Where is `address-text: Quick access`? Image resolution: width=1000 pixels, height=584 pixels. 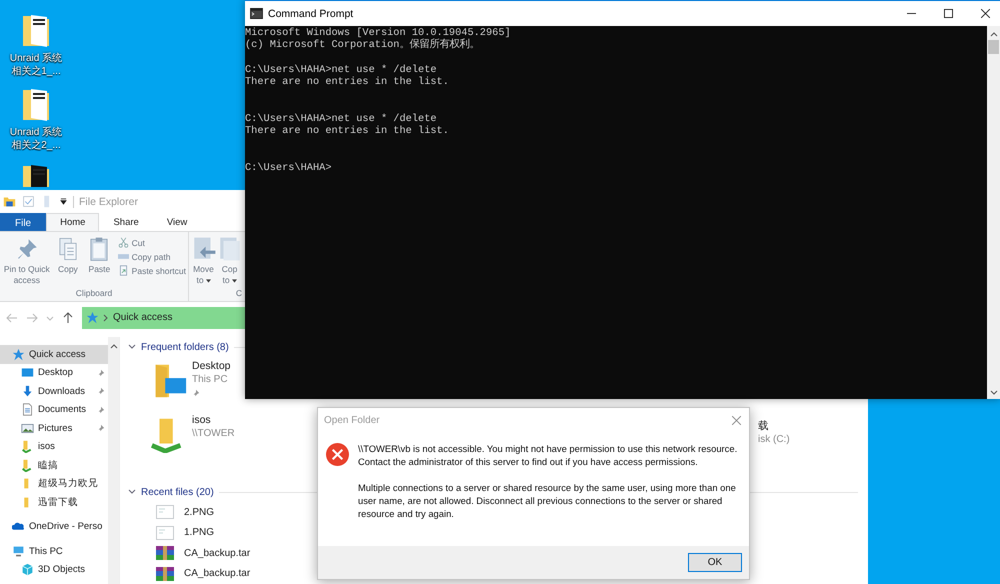 address-text: Quick access is located at coordinates (142, 317).